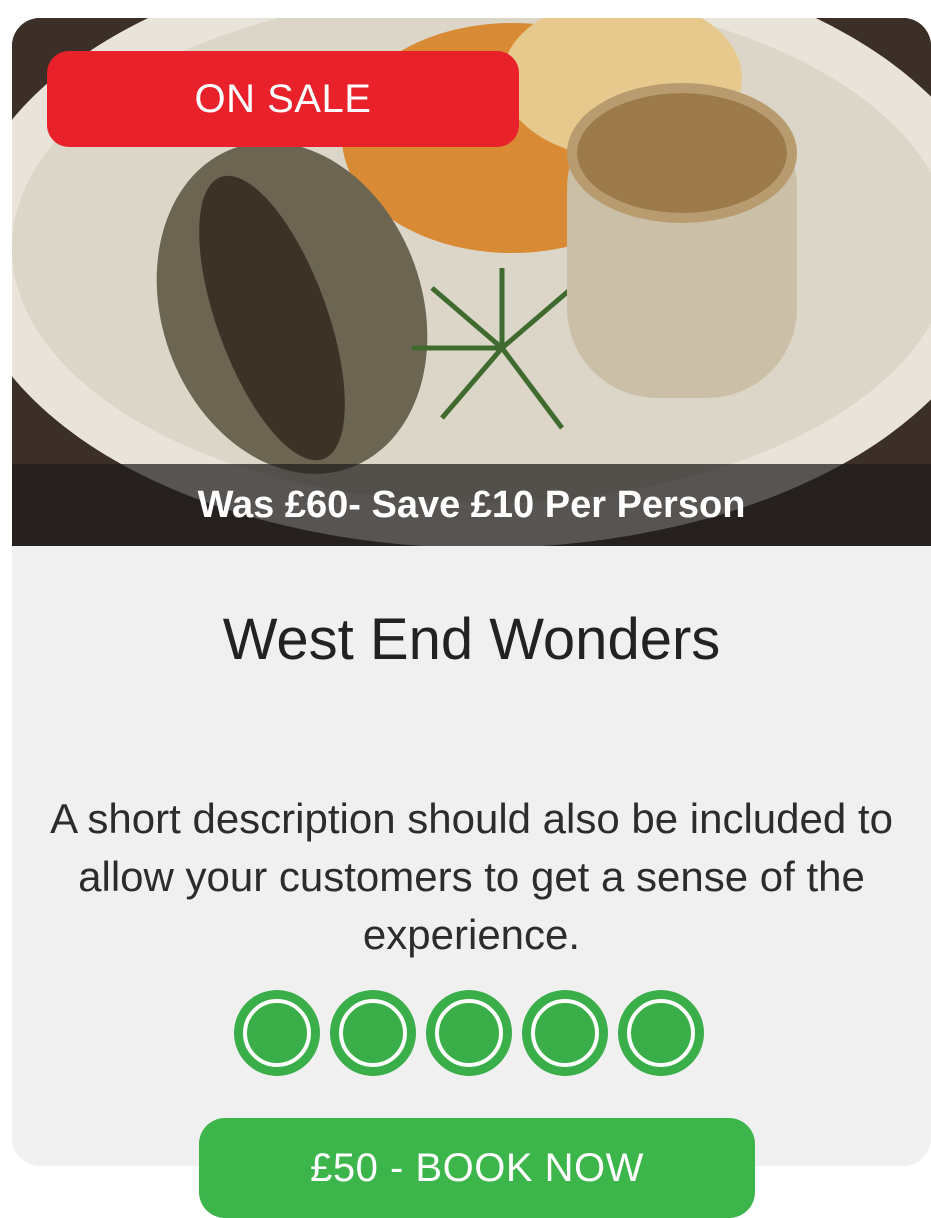 The image size is (931, 1218). I want to click on on-sale-badge: ON SALE, so click(283, 99).